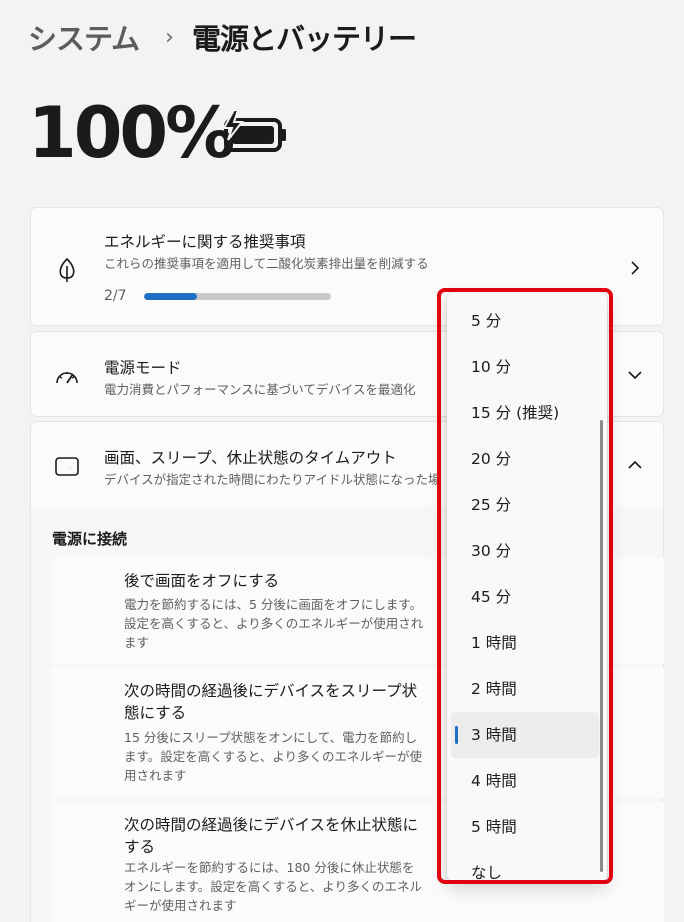 The width and height of the screenshot is (684, 922). Describe the element at coordinates (491, 459) in the screenshot. I see `dropdown-option-label: 20 分` at that location.